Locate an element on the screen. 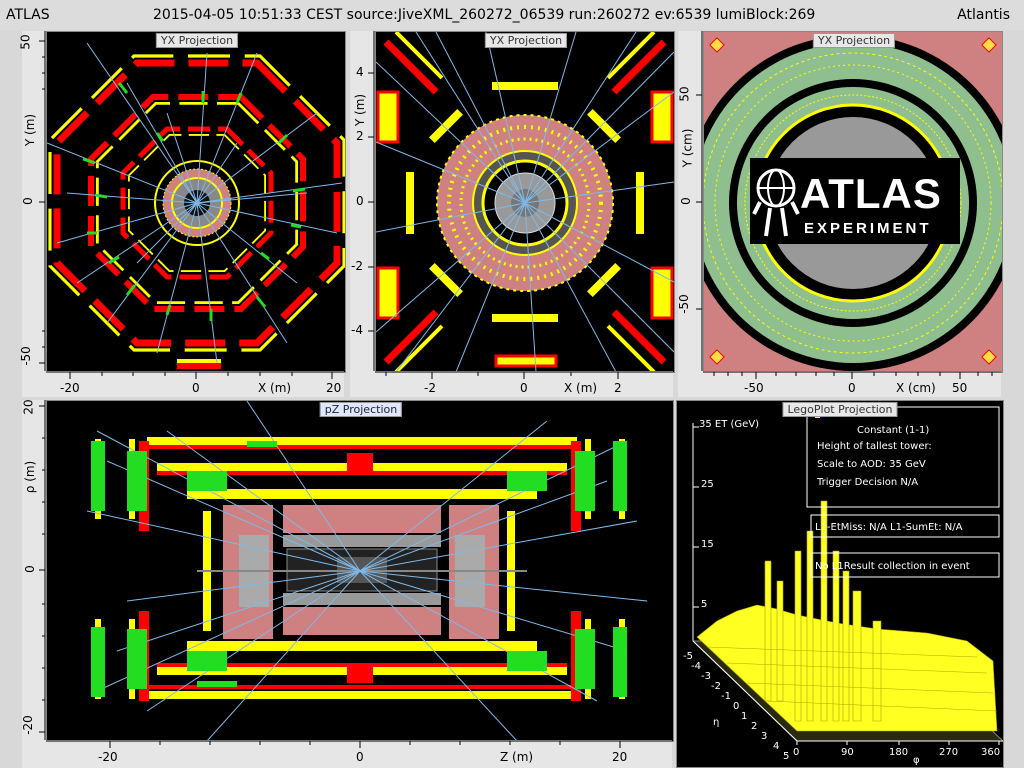  phi-tick: 90 is located at coordinates (847, 752).